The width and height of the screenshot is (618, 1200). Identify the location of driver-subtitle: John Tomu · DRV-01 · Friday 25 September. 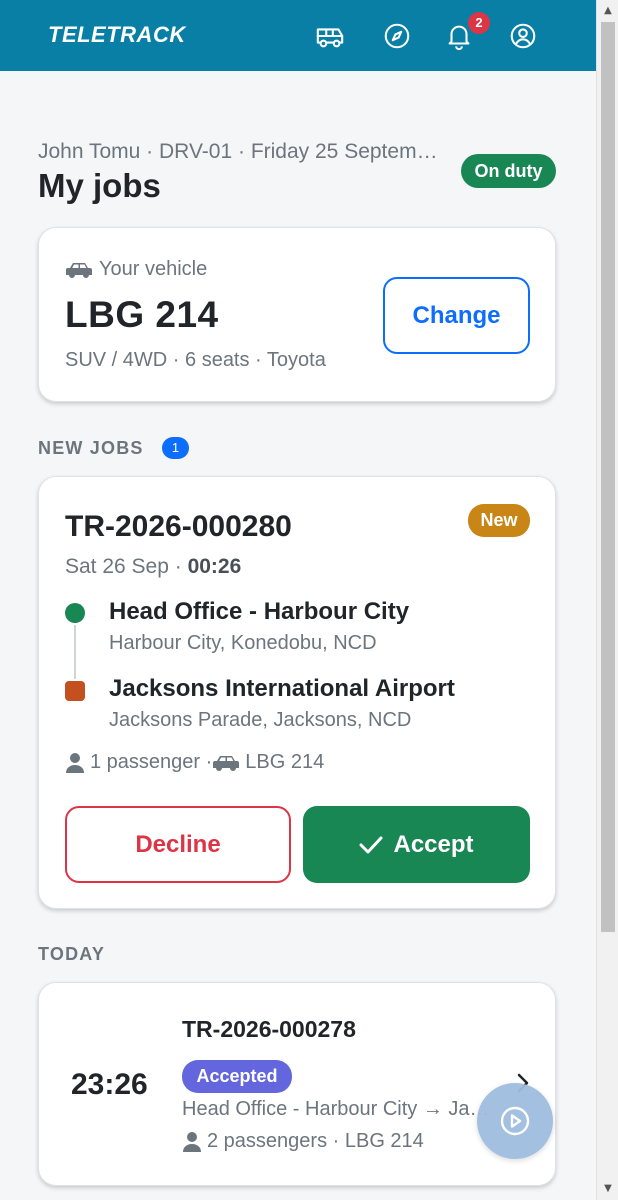
(238, 151).